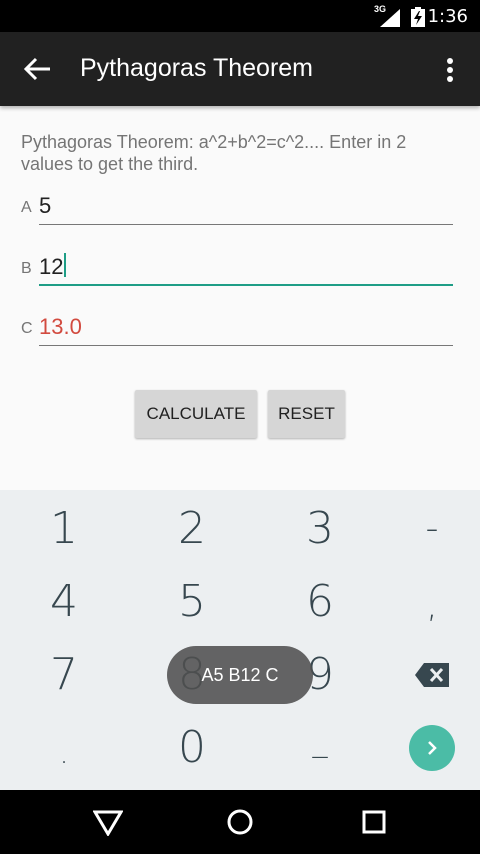  What do you see at coordinates (196, 68) in the screenshot?
I see `page-title: Pythagoras Theorem` at bounding box center [196, 68].